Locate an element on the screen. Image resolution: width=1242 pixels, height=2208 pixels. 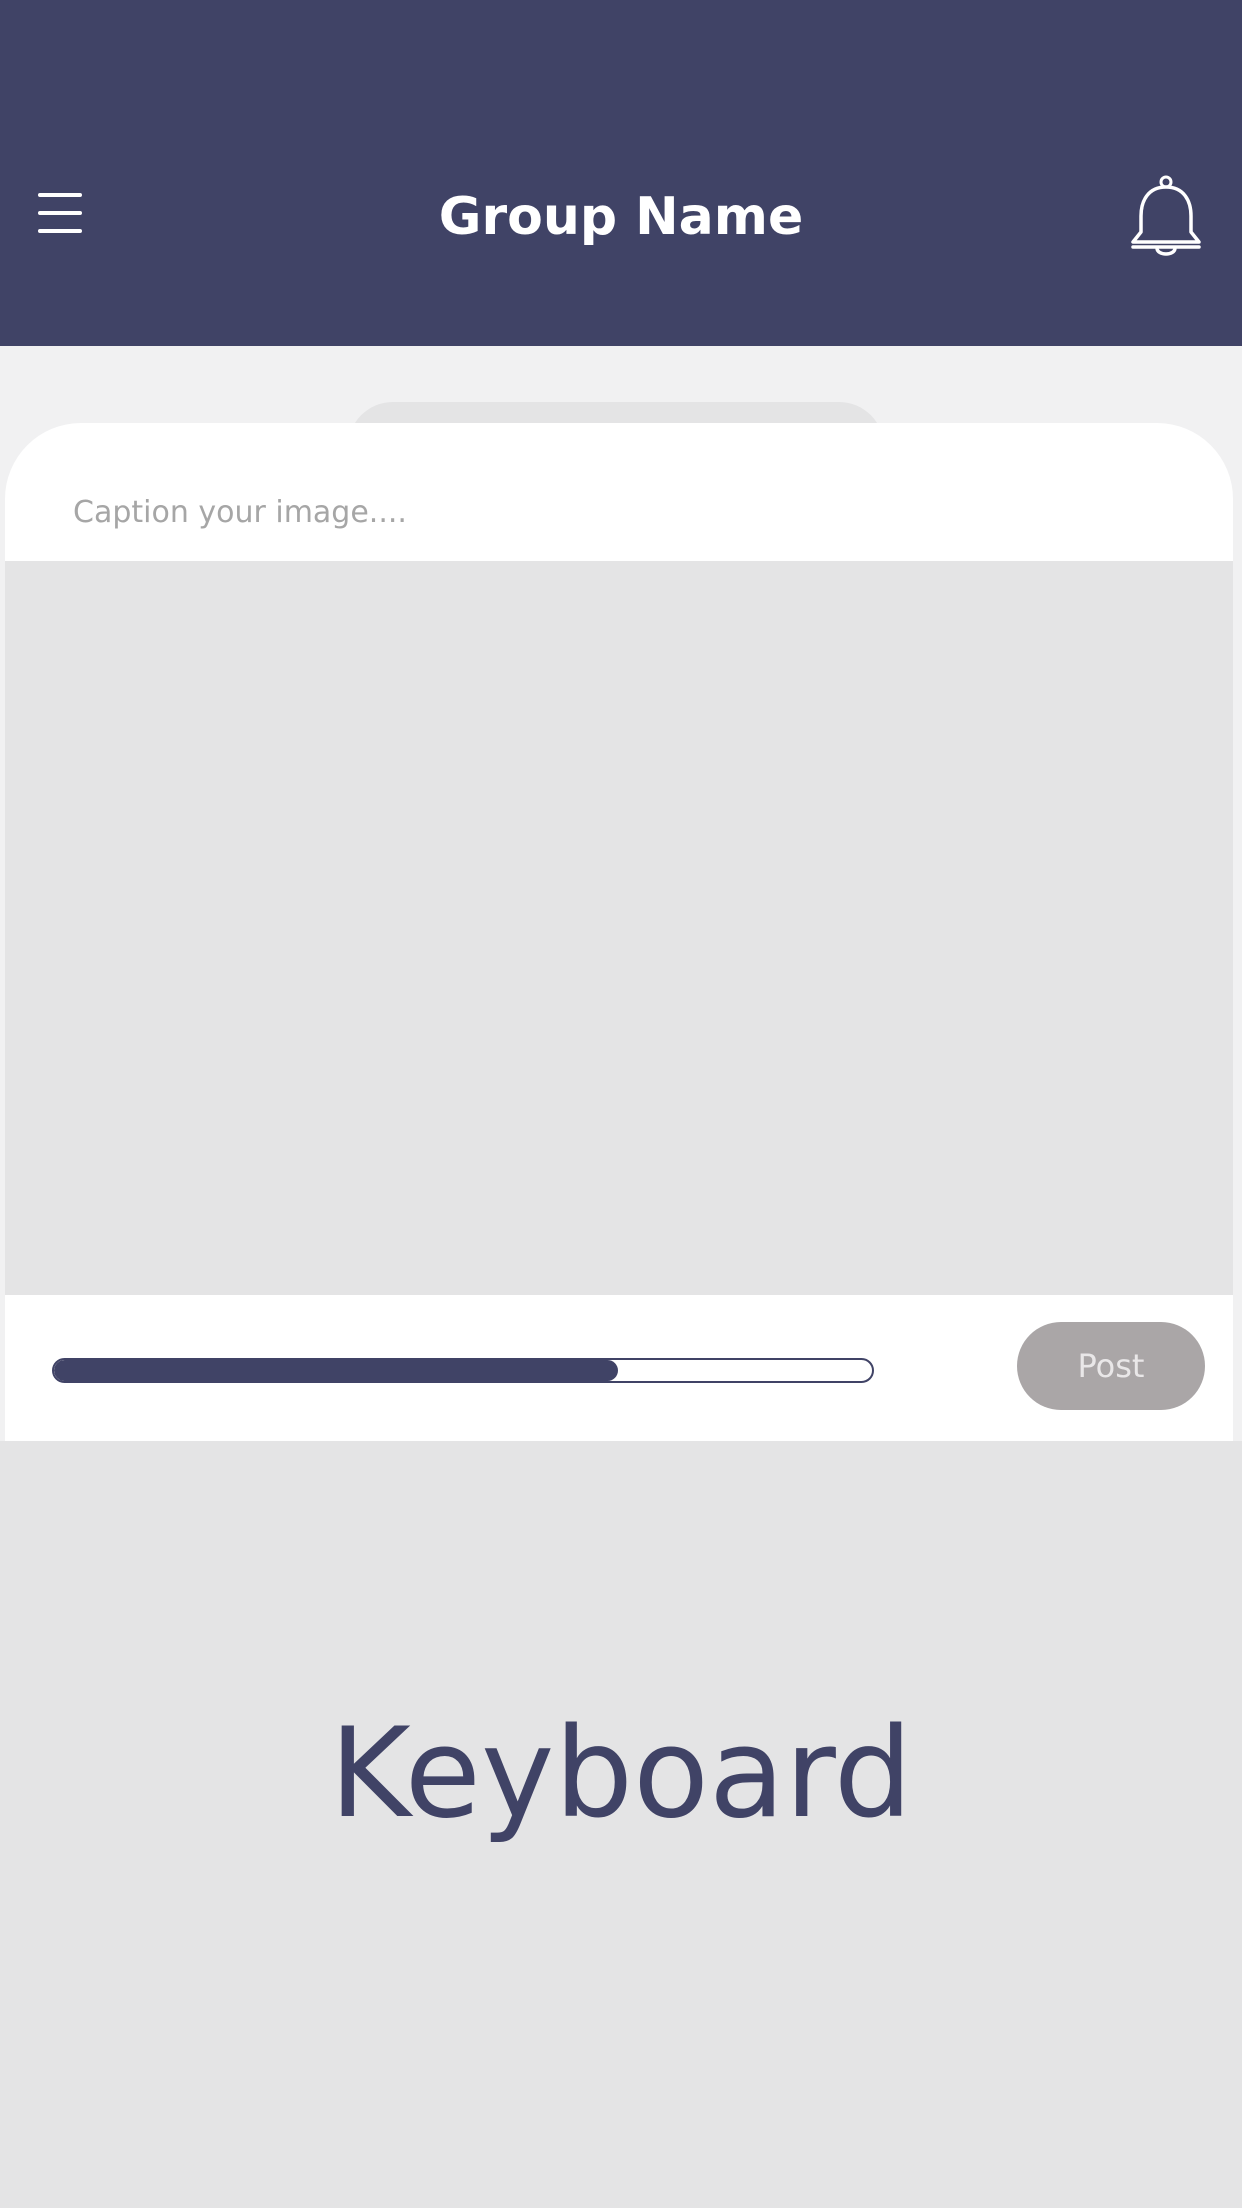
bell-icon is located at coordinates (1166, 216).